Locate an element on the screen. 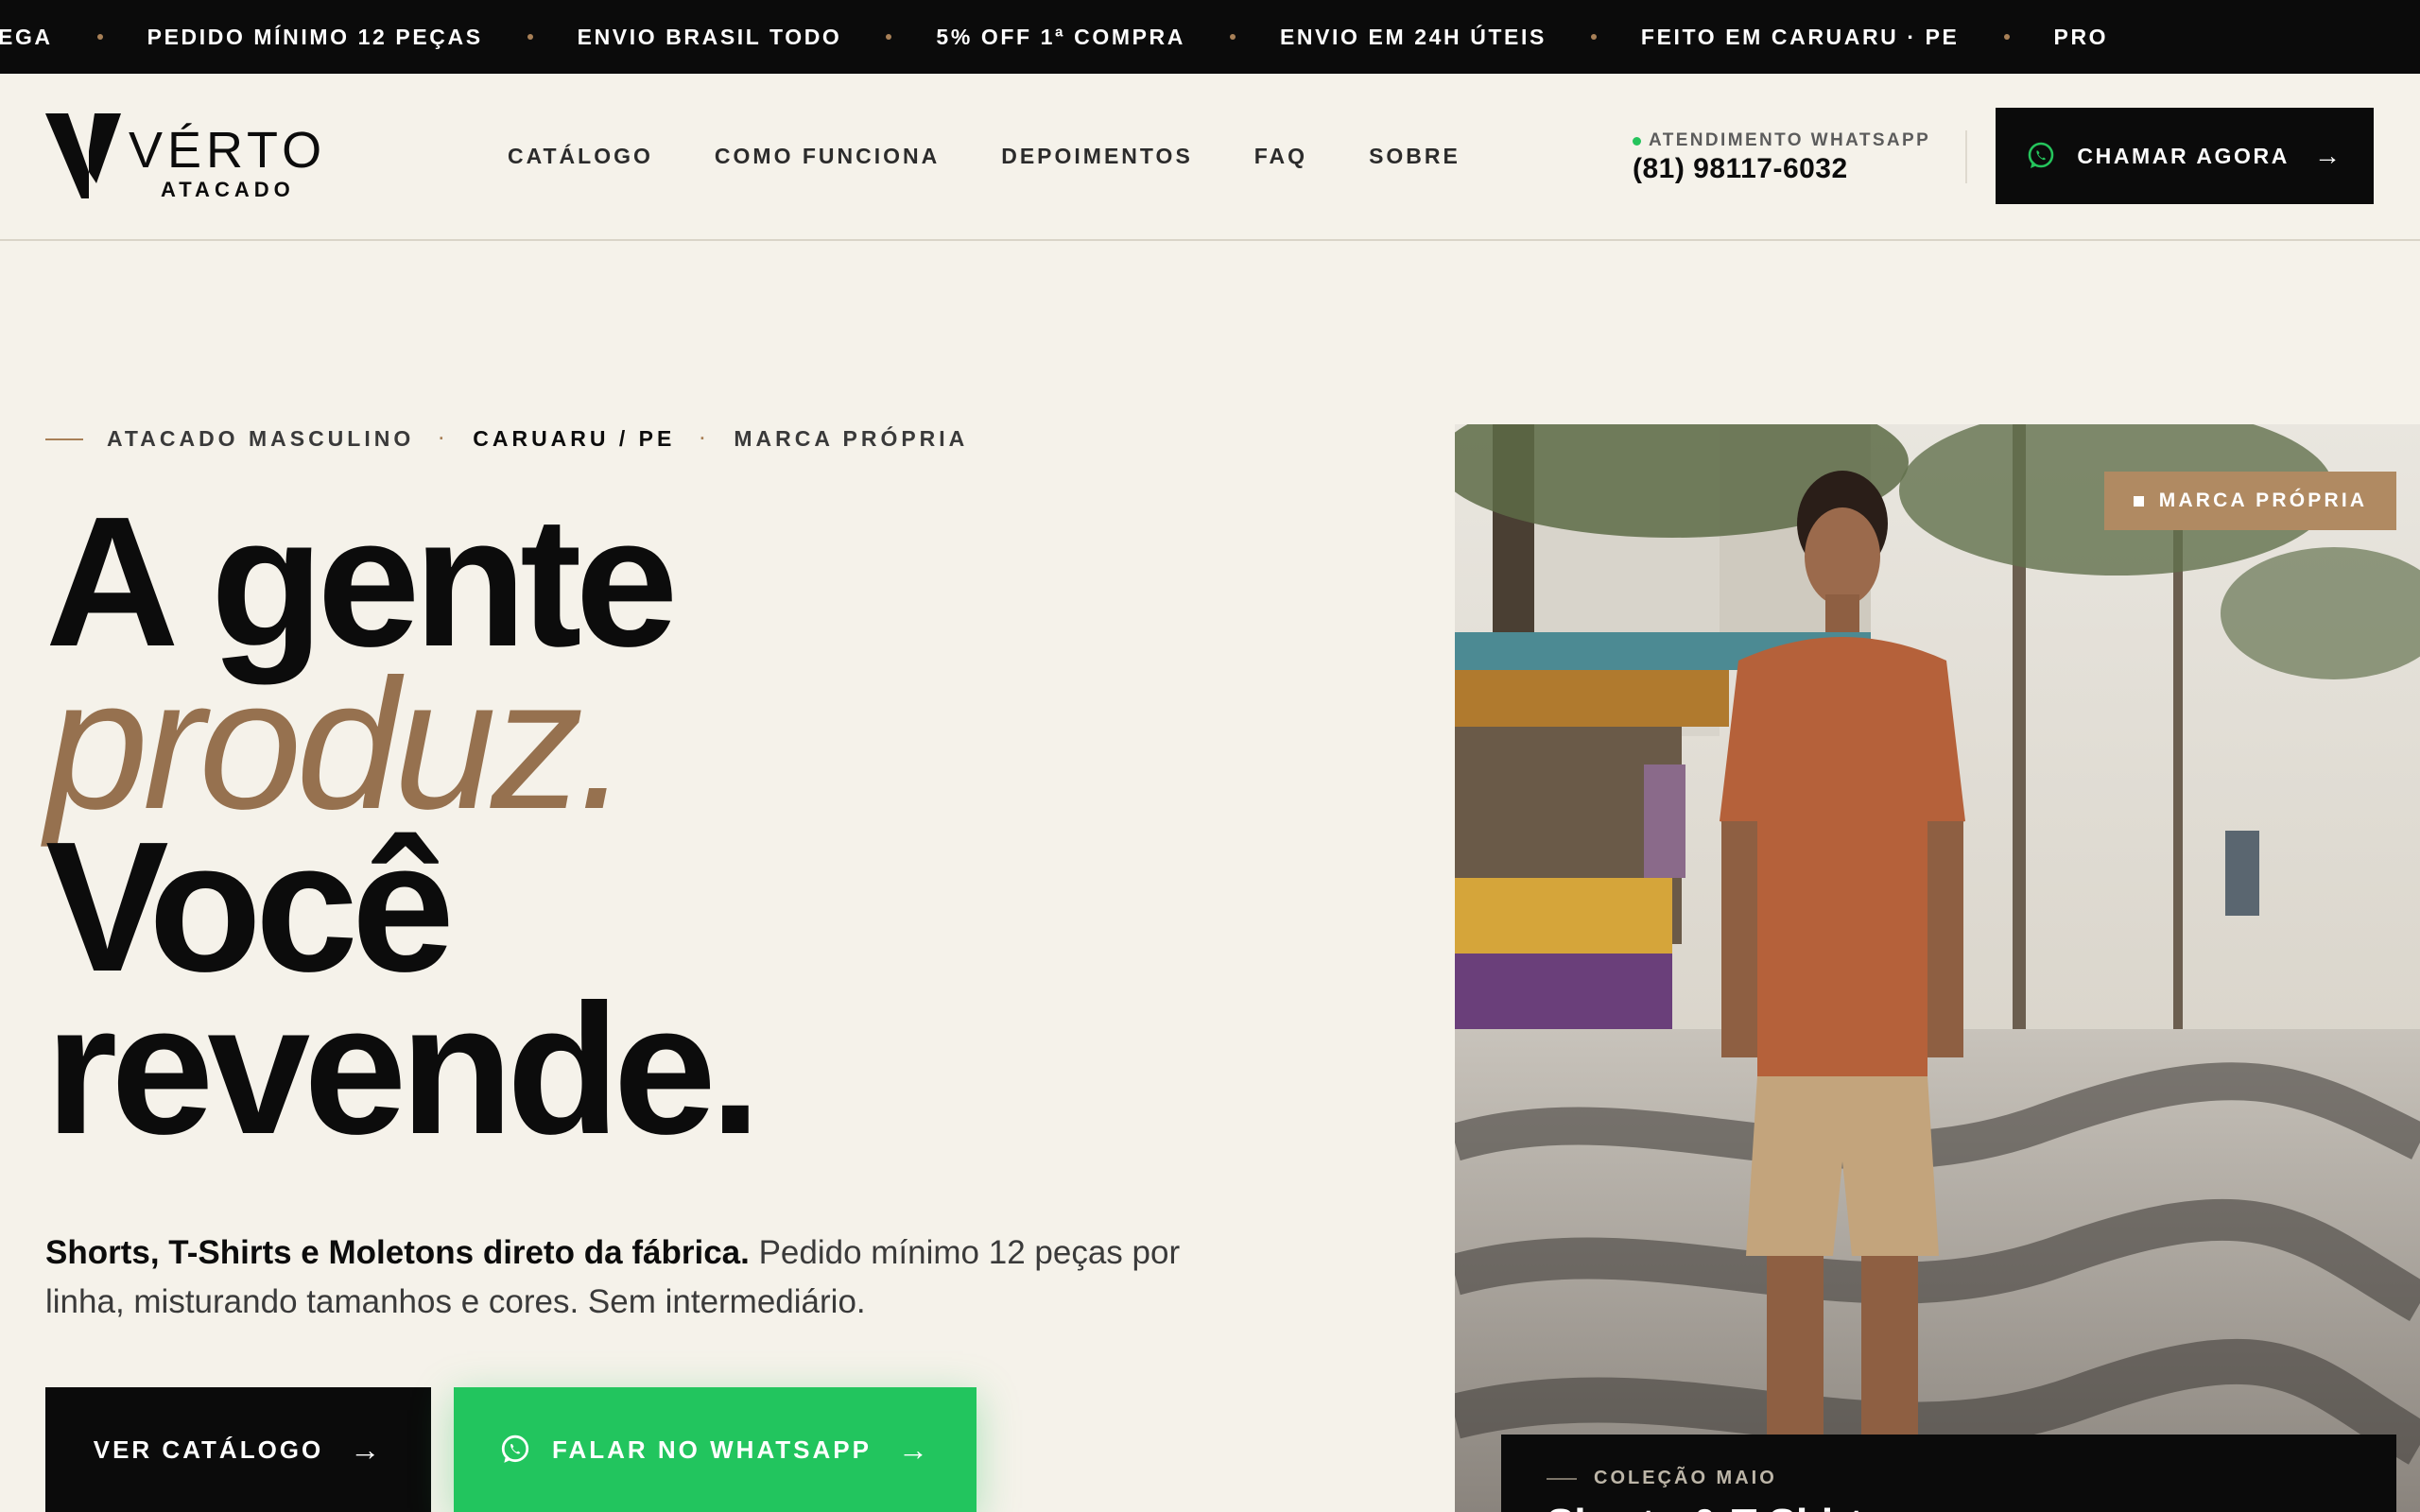  view-catalog-label: VER CATÁLOGO is located at coordinates (209, 1449).